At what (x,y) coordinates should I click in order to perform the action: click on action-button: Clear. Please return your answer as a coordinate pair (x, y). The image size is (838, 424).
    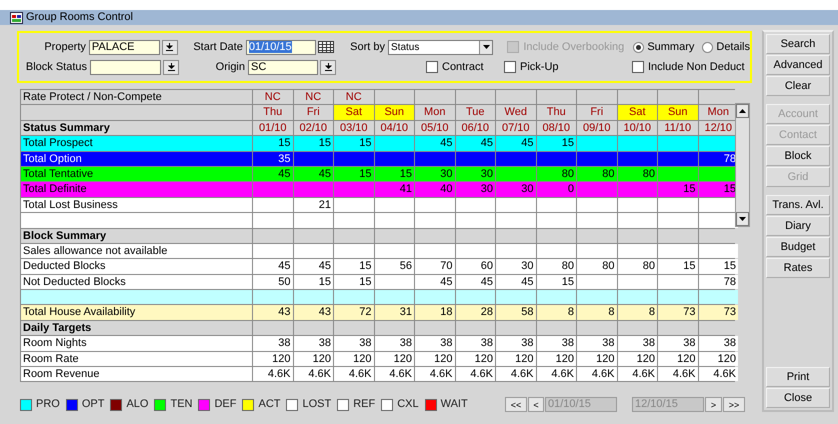
    Looking at the image, I should click on (798, 86).